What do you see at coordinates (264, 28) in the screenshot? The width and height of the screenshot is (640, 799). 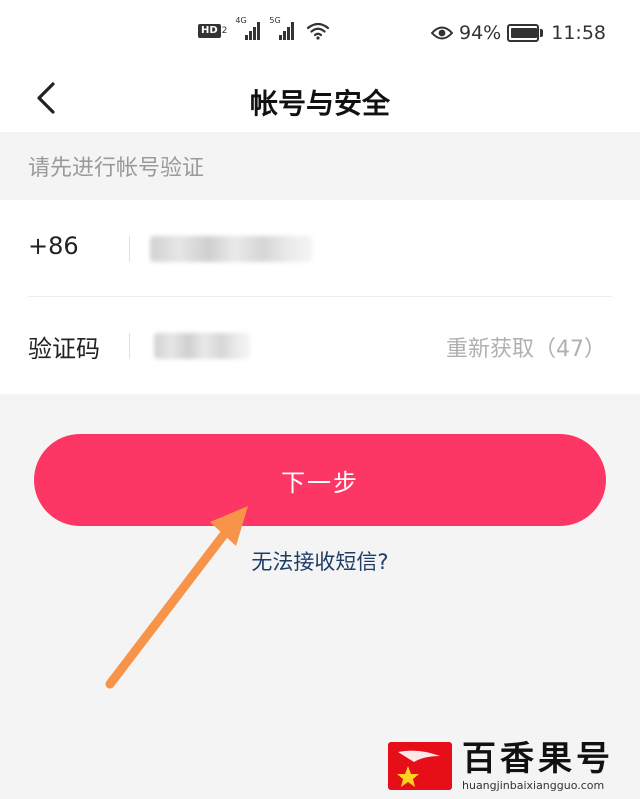 I see `status-icons-left: HD 2 4G 5G` at bounding box center [264, 28].